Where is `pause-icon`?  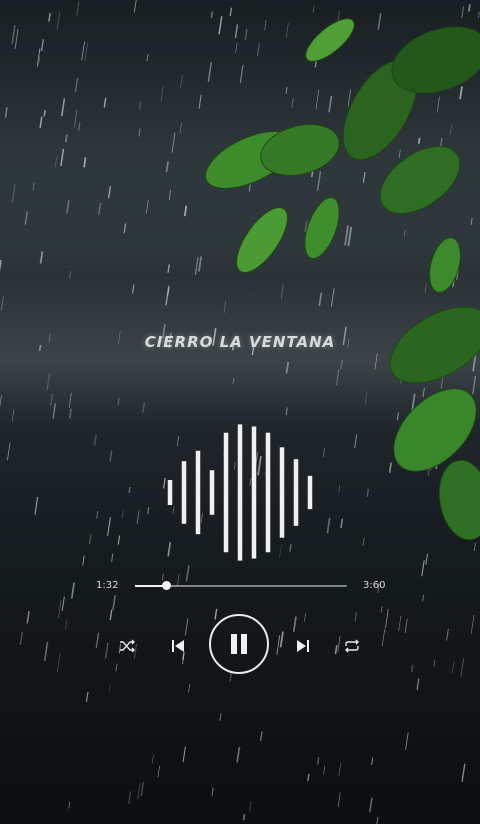
pause-icon is located at coordinates (239, 644).